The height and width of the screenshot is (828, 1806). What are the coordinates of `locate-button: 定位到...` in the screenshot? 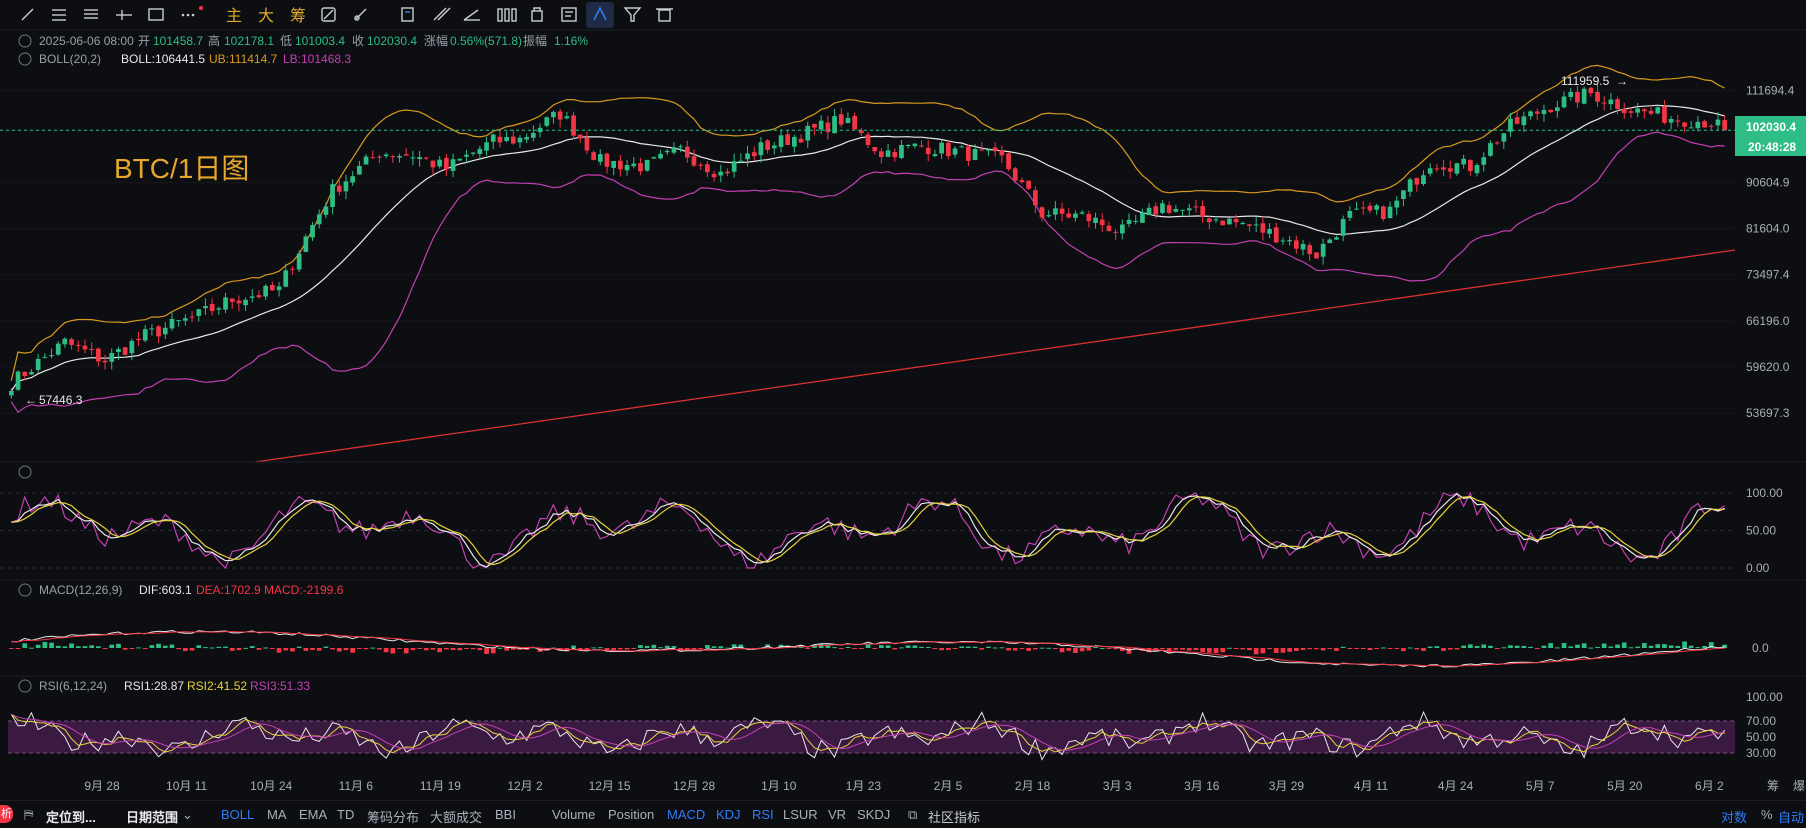 It's located at (71, 816).